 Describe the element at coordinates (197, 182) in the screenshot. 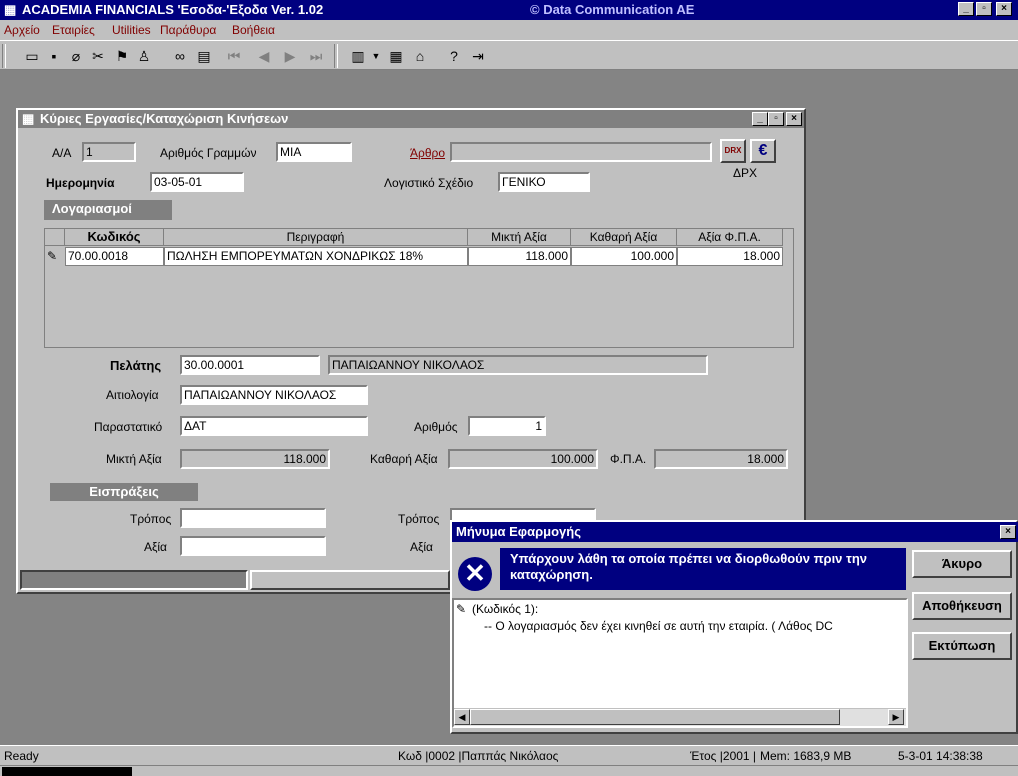

I see `date-field: 03-05-01` at that location.